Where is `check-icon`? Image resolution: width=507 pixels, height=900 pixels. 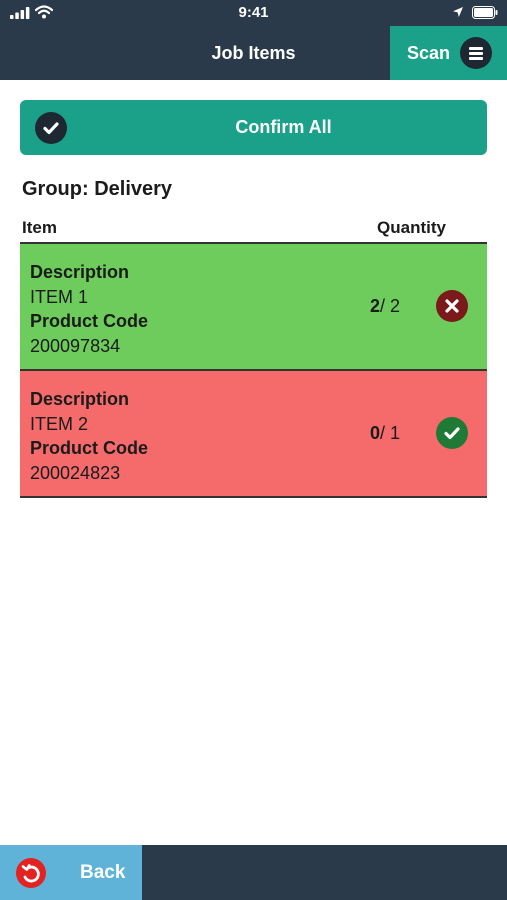
check-icon is located at coordinates (452, 433).